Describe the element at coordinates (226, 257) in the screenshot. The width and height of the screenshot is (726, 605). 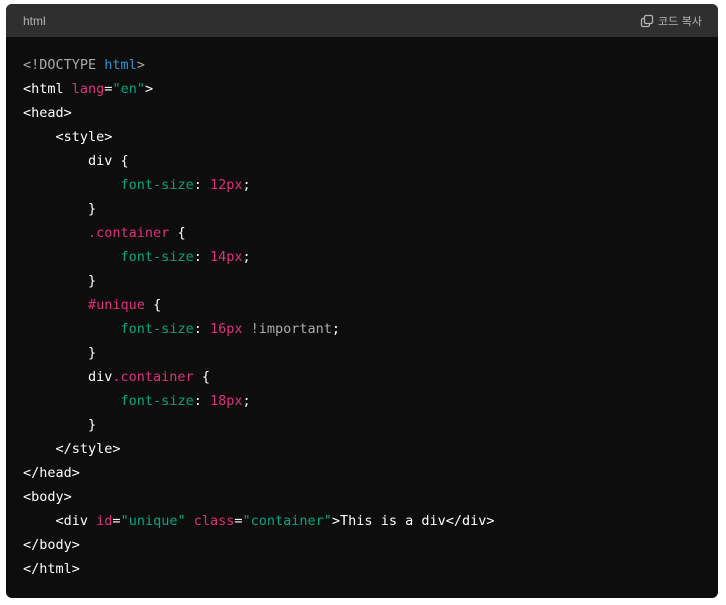
I see `code-token: 14px` at that location.